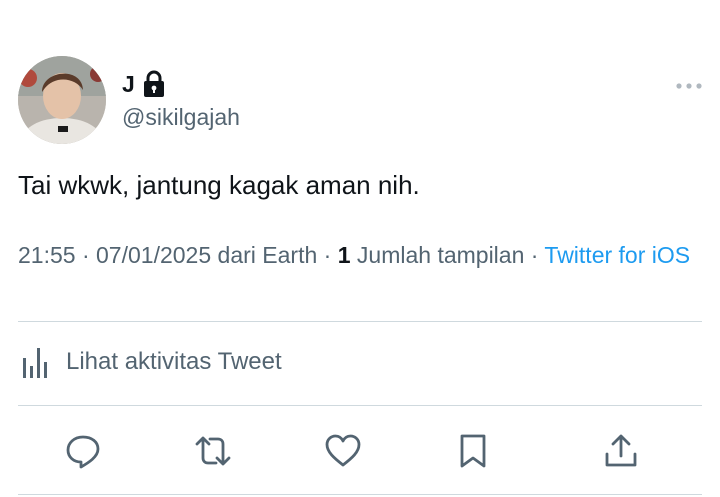 The height and width of the screenshot is (497, 720). Describe the element at coordinates (290, 255) in the screenshot. I see `tweet-location: Earth` at that location.